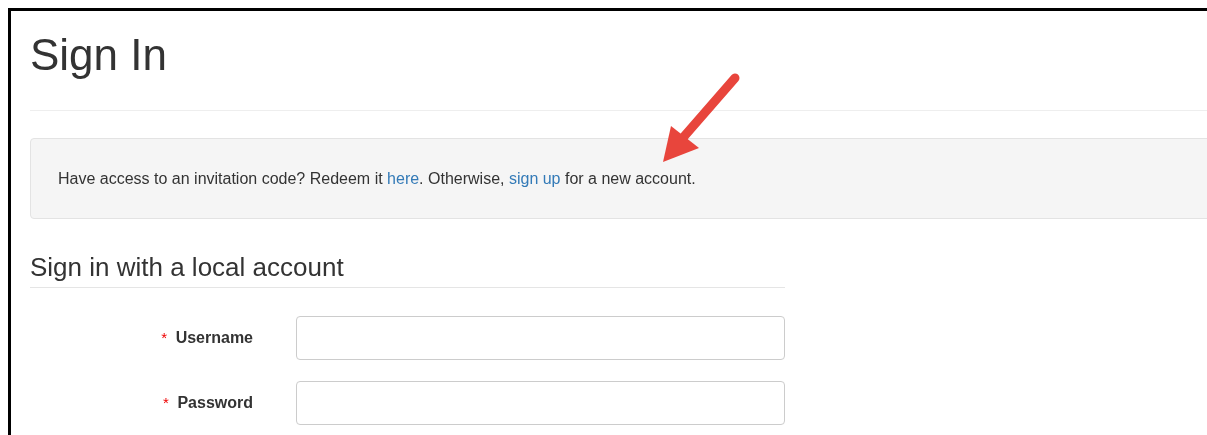 The width and height of the screenshot is (1207, 435). I want to click on field-label: Username, so click(214, 337).